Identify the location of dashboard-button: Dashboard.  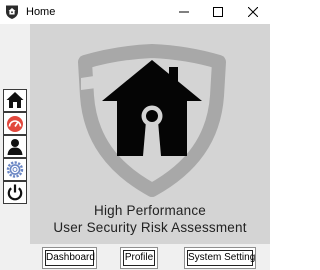
(69, 258).